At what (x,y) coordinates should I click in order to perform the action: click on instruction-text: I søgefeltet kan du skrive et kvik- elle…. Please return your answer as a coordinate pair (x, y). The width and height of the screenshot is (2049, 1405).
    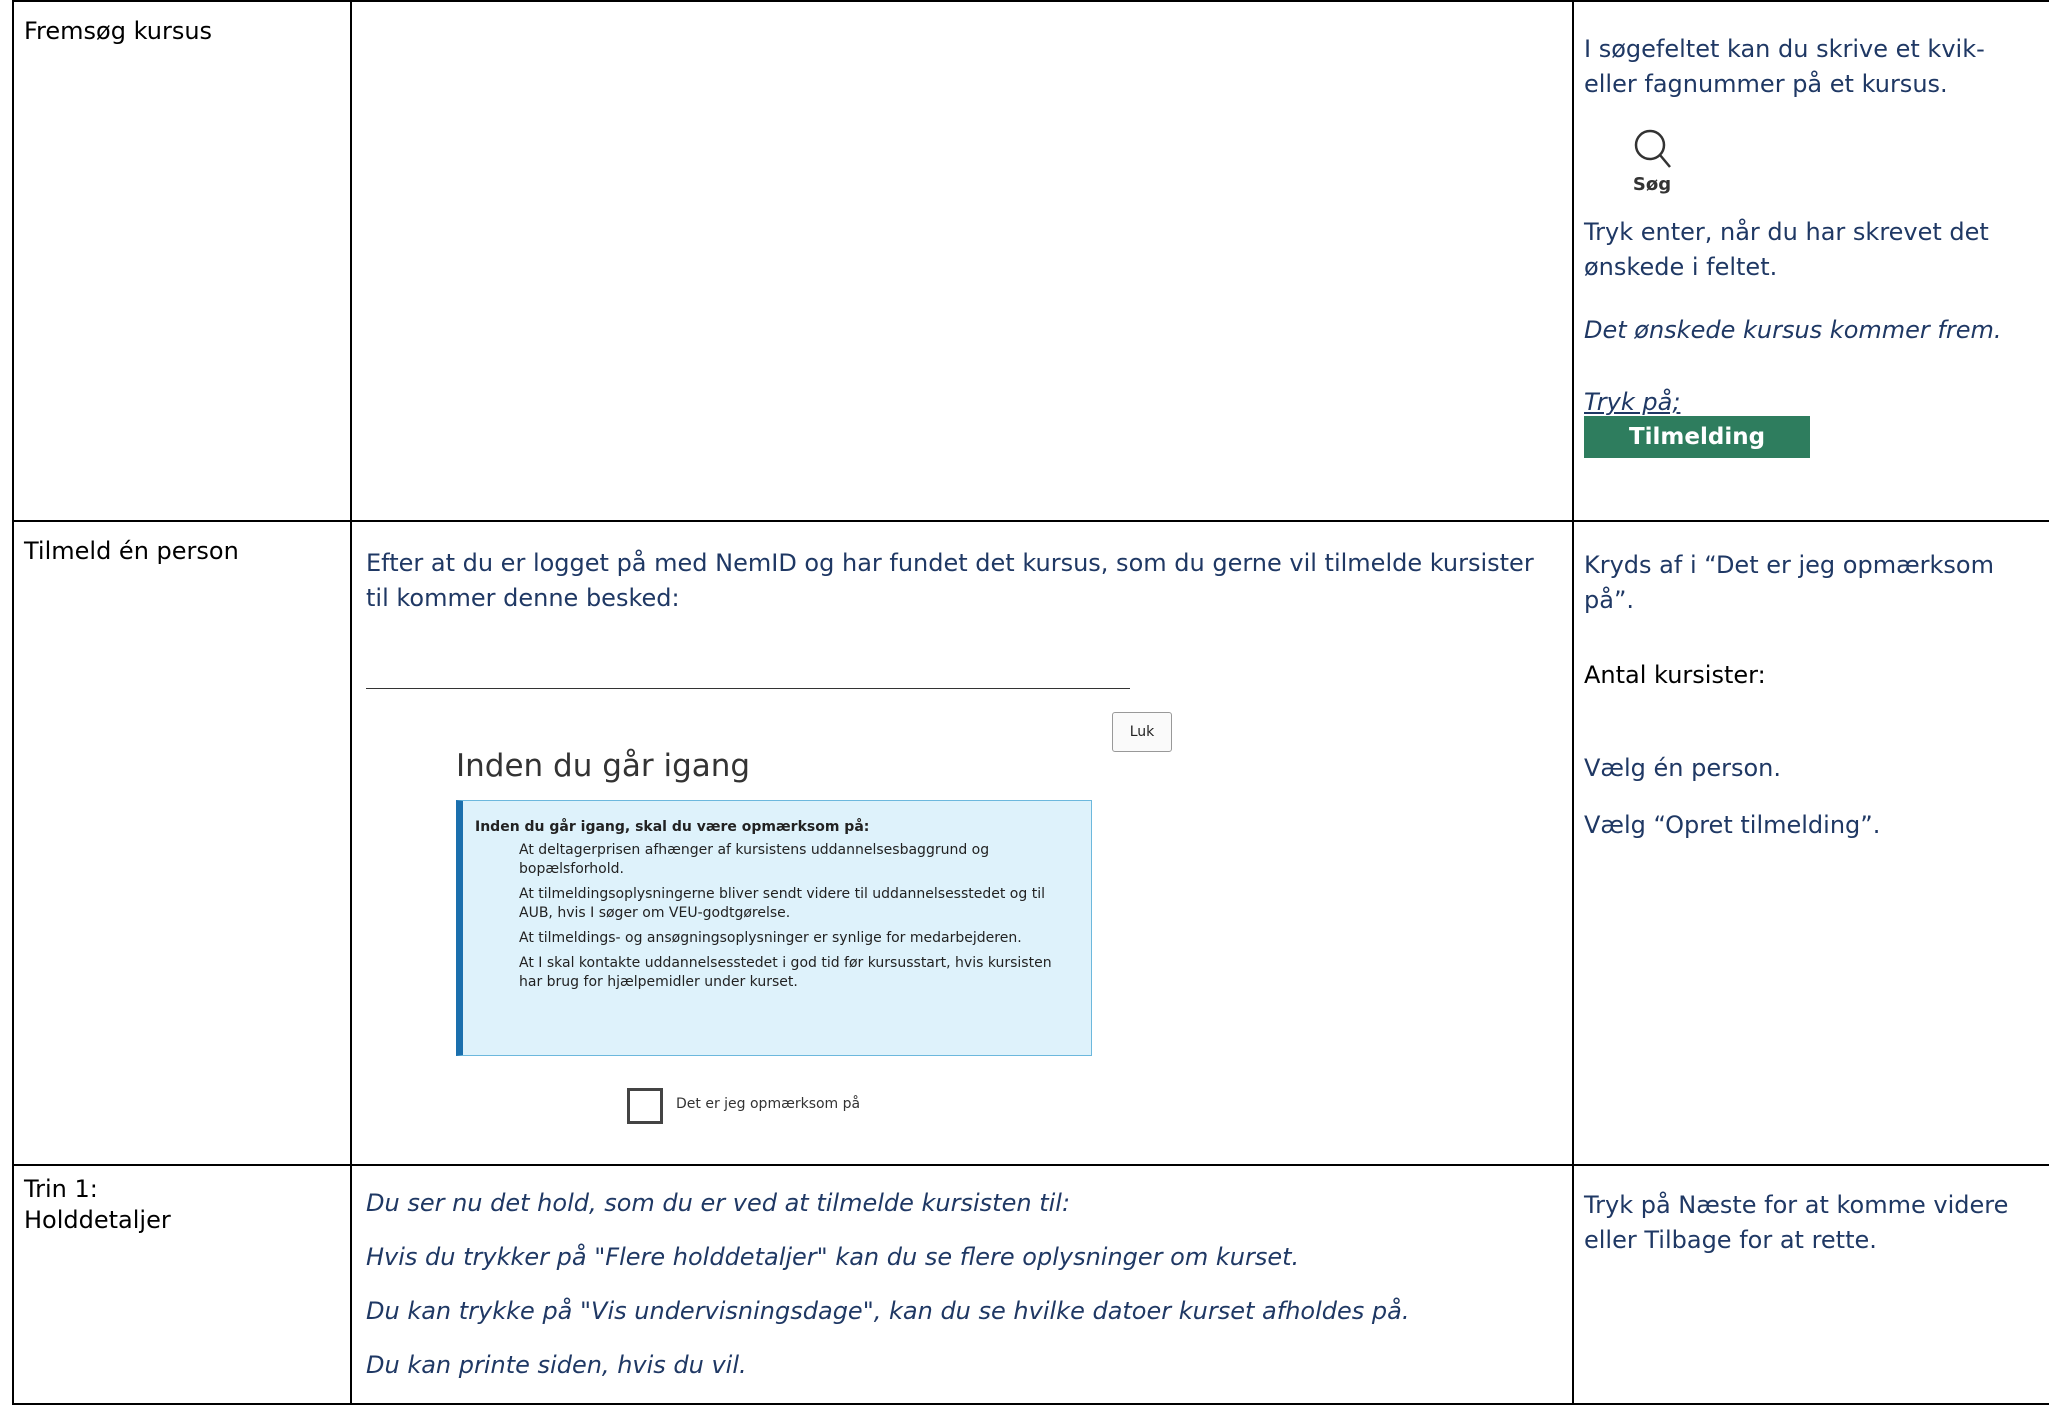
    Looking at the image, I should click on (1784, 66).